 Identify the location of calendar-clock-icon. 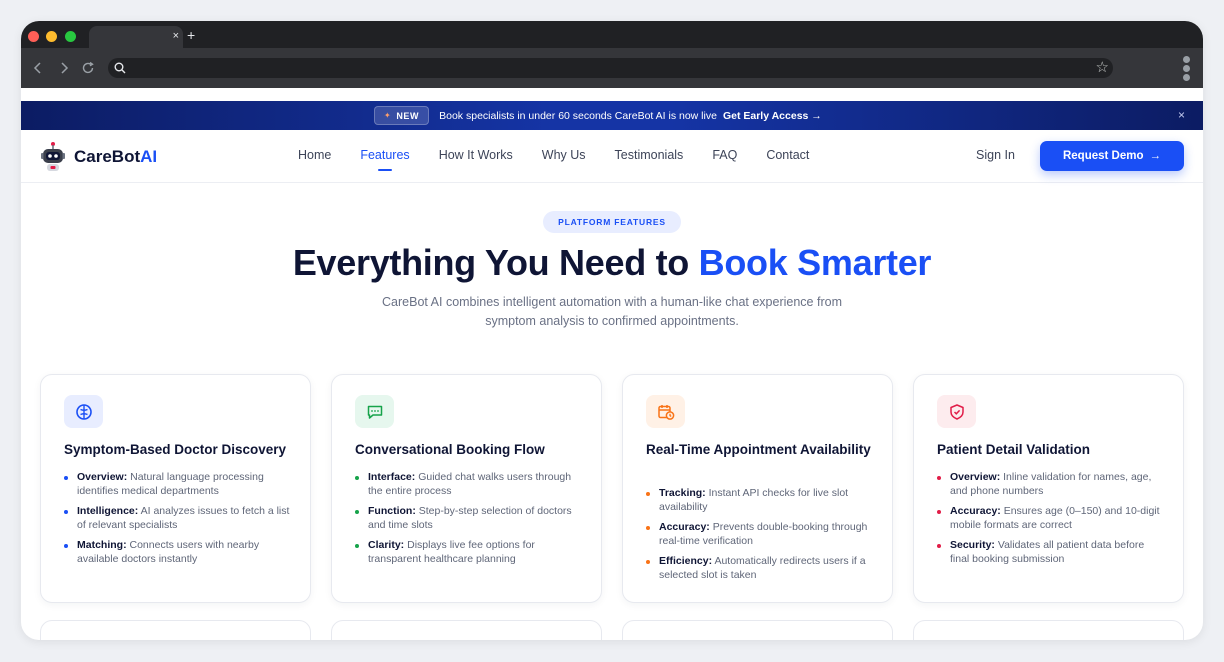
(665, 411).